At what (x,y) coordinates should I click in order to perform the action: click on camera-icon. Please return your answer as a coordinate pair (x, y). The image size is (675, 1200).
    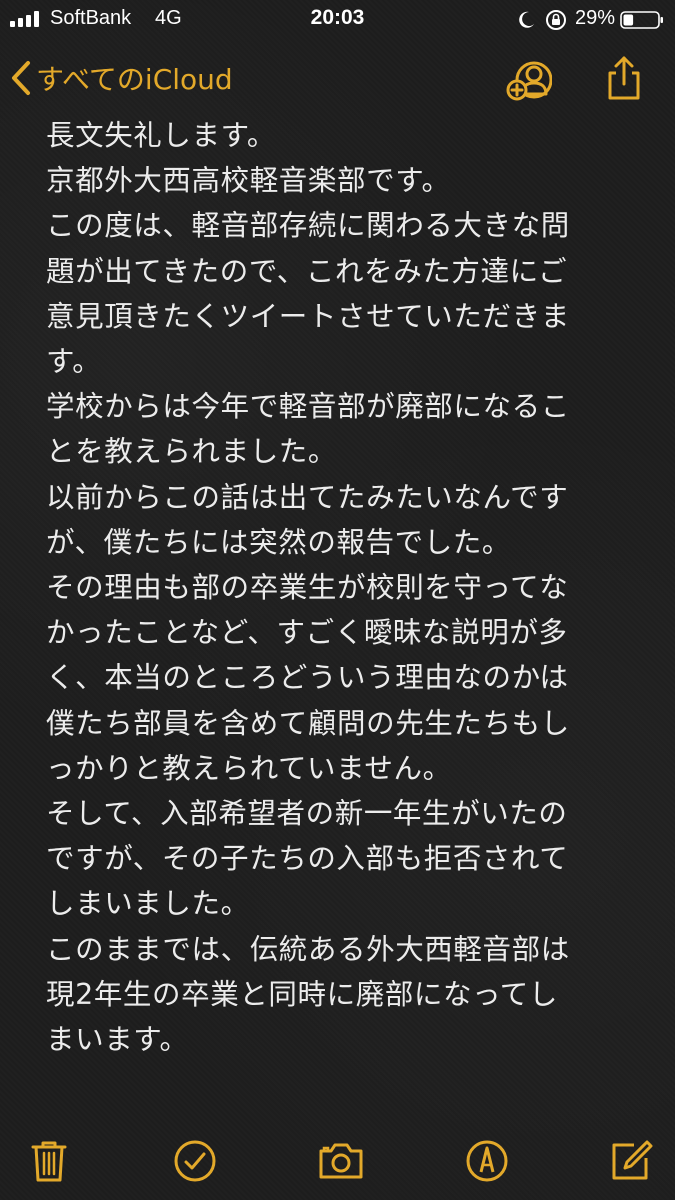
    Looking at the image, I should click on (341, 1161).